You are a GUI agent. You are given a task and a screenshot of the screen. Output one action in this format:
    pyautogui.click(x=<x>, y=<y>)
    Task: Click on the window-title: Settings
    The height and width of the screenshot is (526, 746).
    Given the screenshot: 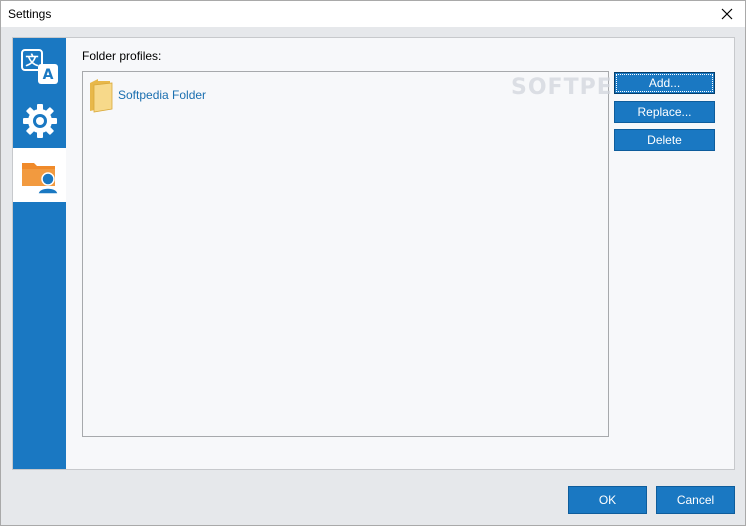 What is the action you would take?
    pyautogui.click(x=30, y=14)
    